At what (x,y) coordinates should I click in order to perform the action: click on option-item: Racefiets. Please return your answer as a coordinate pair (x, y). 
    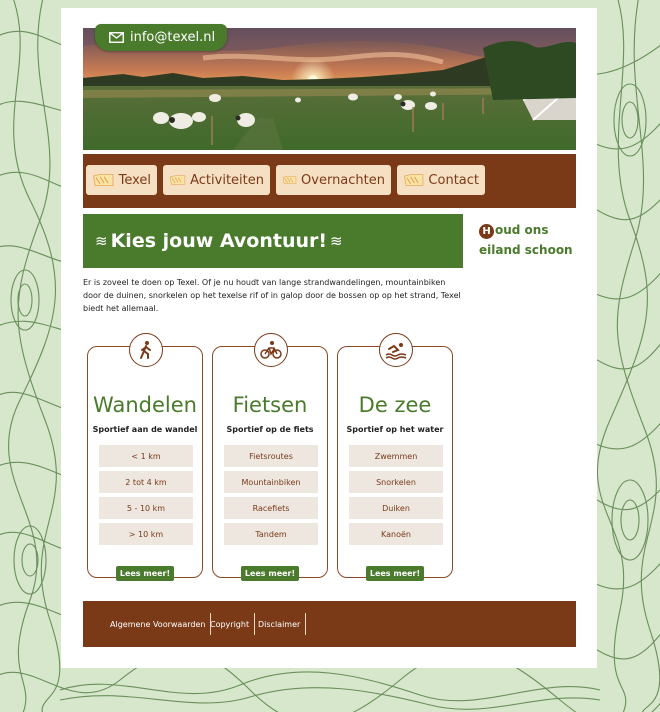
    Looking at the image, I should click on (271, 508).